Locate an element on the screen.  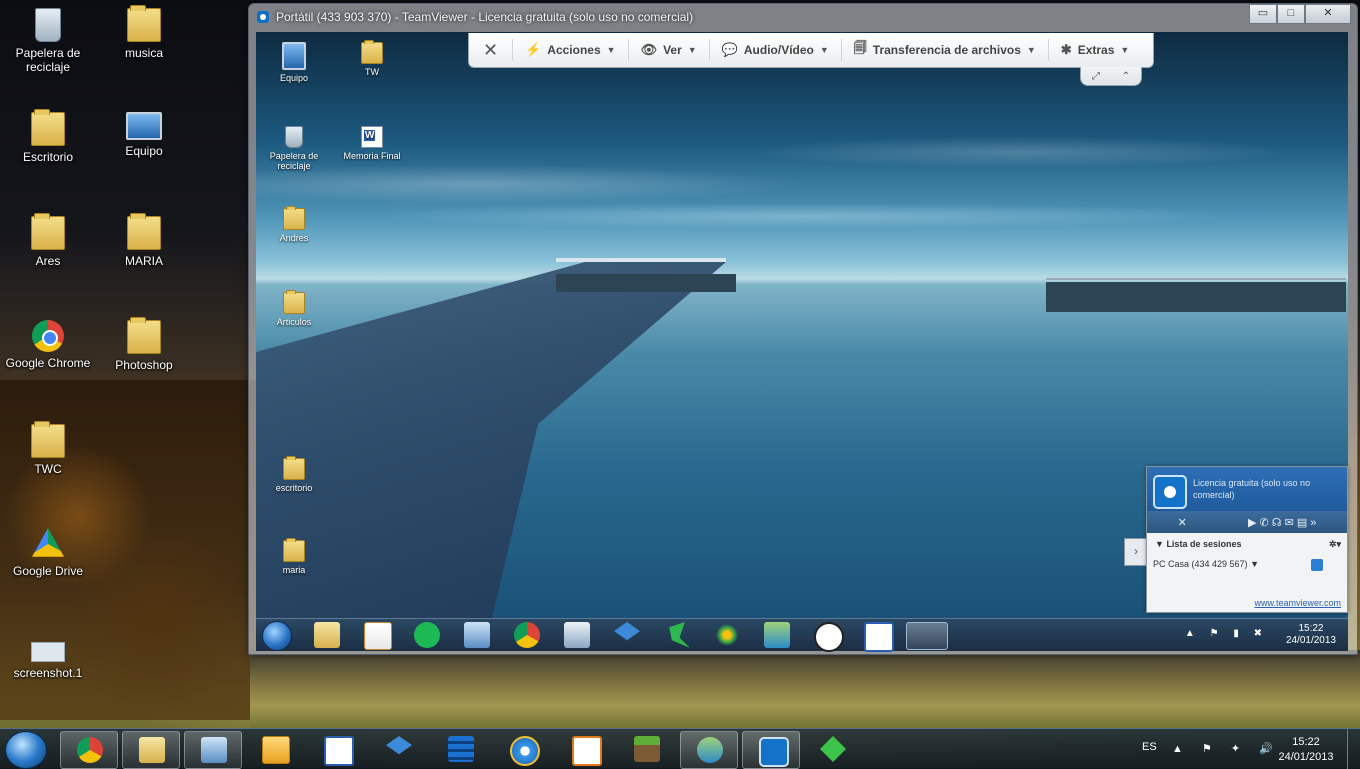
desktop-icon-equipo: Equipo is located at coordinates (144, 135).